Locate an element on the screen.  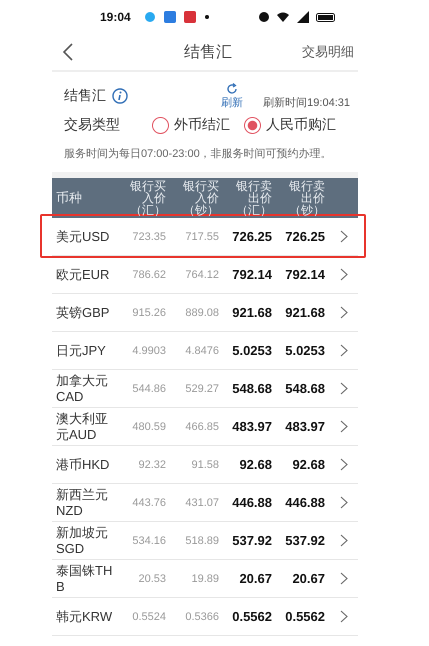
rate-cell-text: 443.76 is located at coordinates (148, 502).